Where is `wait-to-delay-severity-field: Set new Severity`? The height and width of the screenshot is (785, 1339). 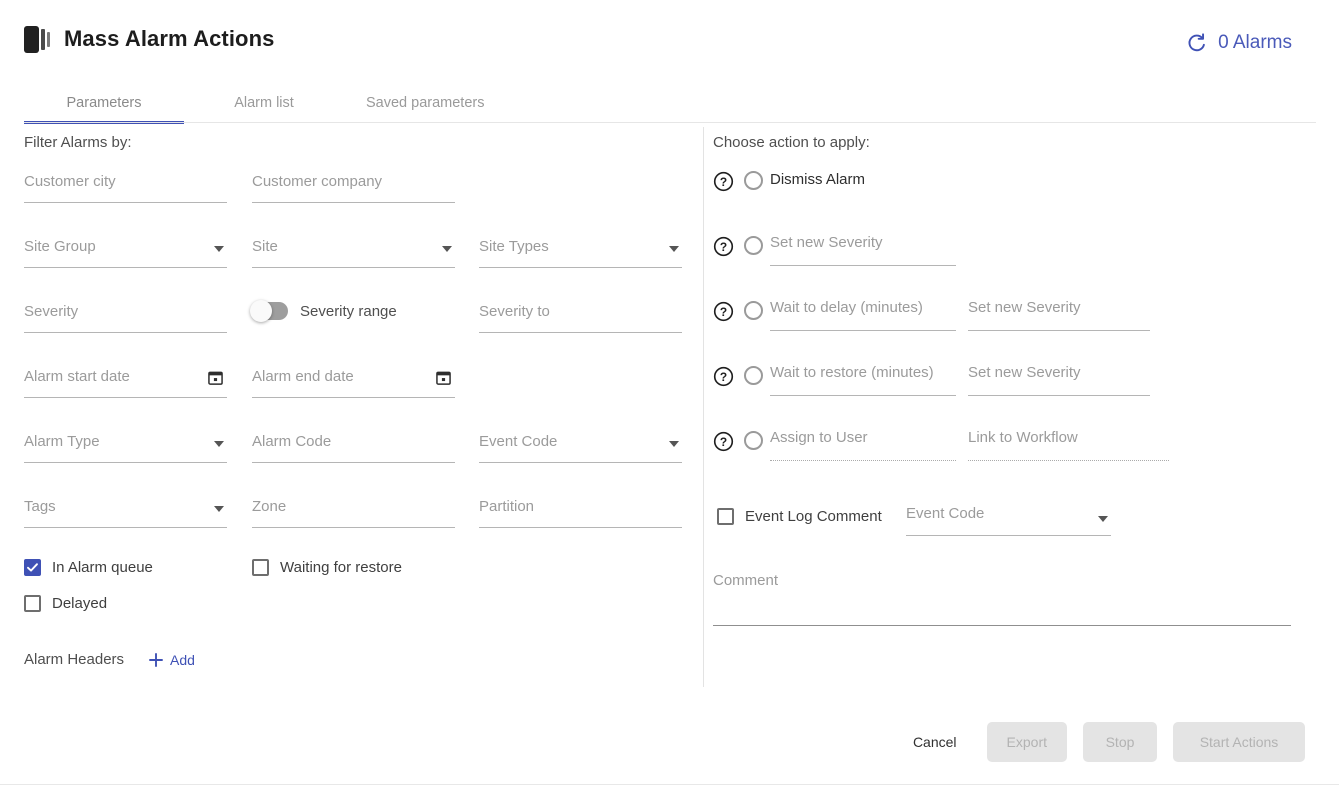 wait-to-delay-severity-field: Set new Severity is located at coordinates (1059, 315).